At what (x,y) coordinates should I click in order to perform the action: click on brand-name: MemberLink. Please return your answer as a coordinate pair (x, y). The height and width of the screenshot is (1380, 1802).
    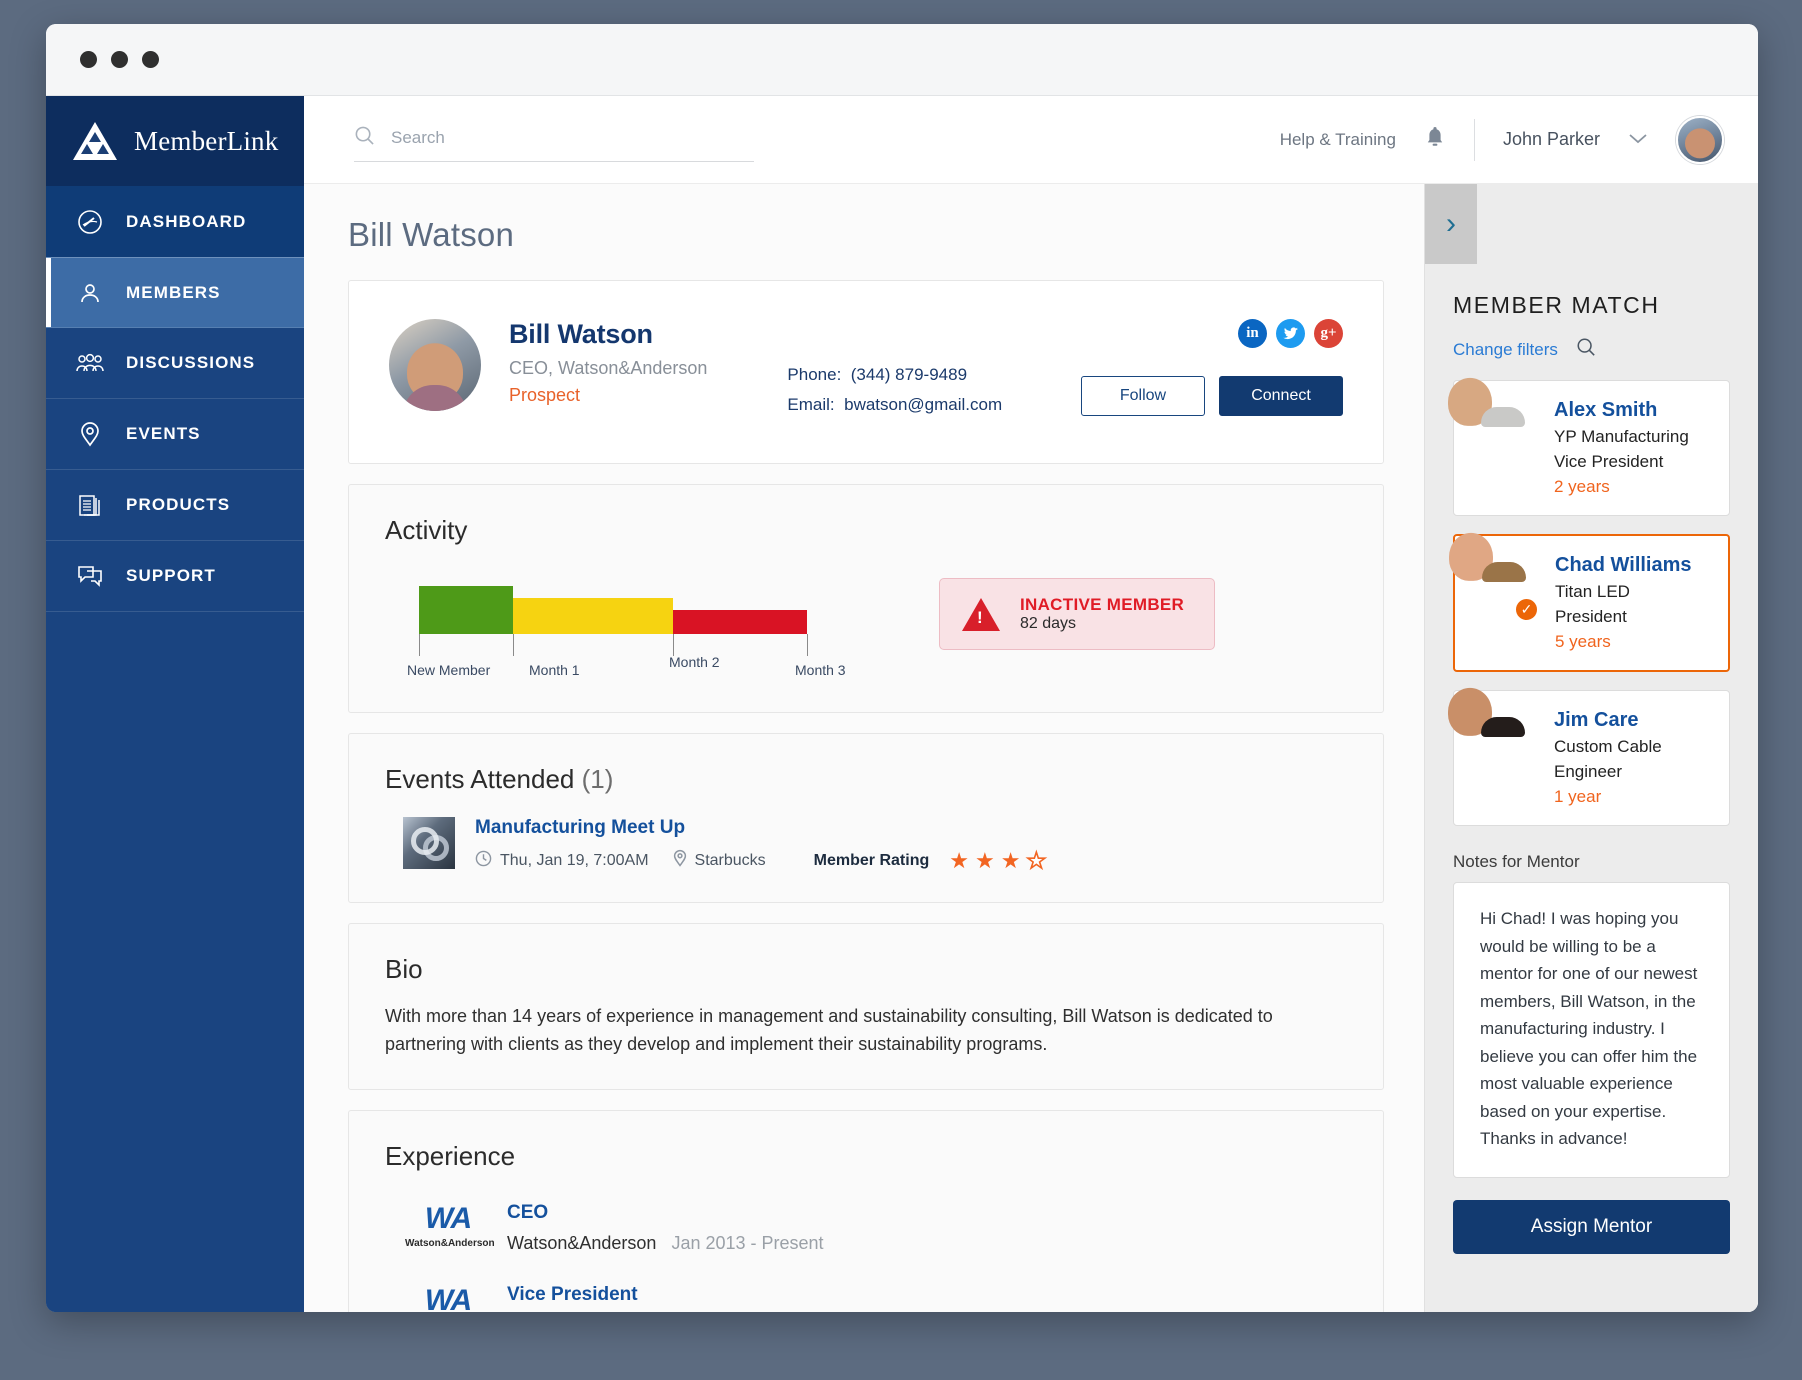
    Looking at the image, I should click on (206, 140).